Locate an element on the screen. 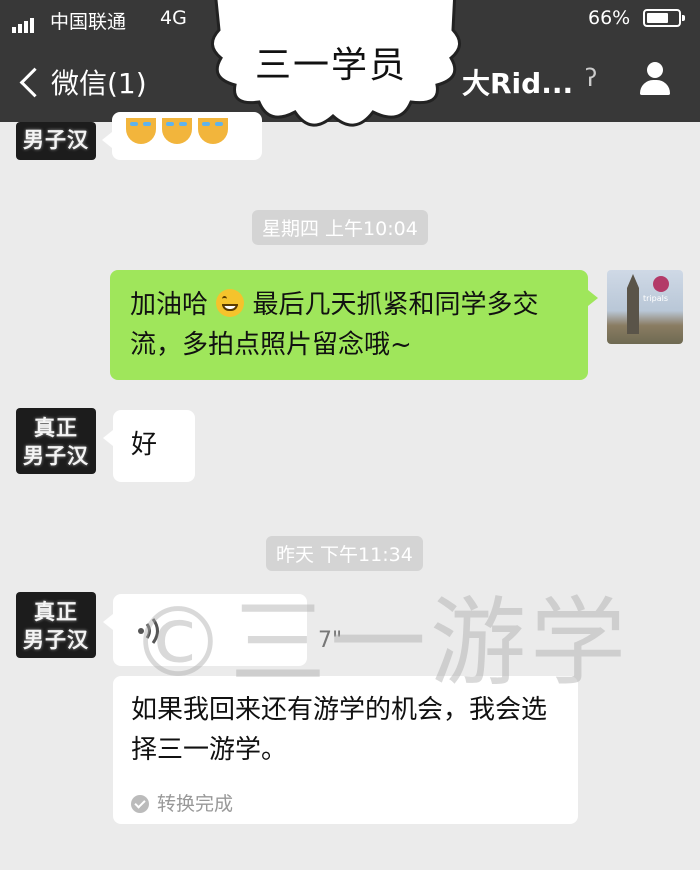 Image resolution: width=700 pixels, height=870 pixels. received-message: 好 is located at coordinates (149, 446).